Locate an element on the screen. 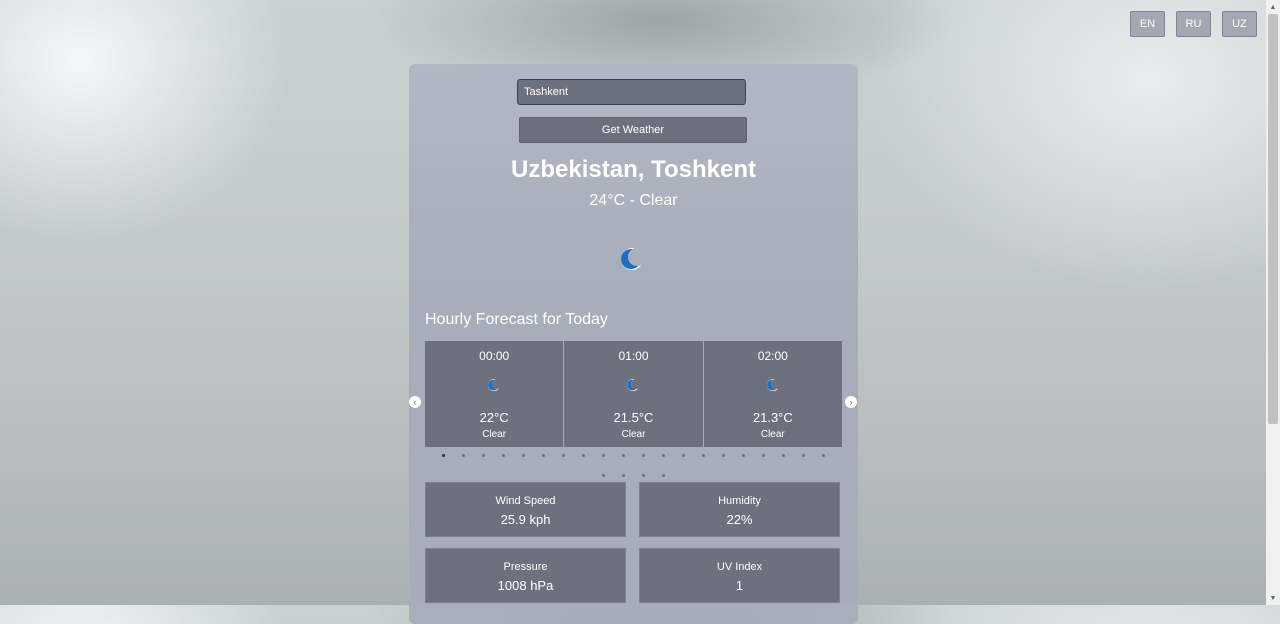  hourly-slide: 00:00 22°C Clear is located at coordinates (494, 394).